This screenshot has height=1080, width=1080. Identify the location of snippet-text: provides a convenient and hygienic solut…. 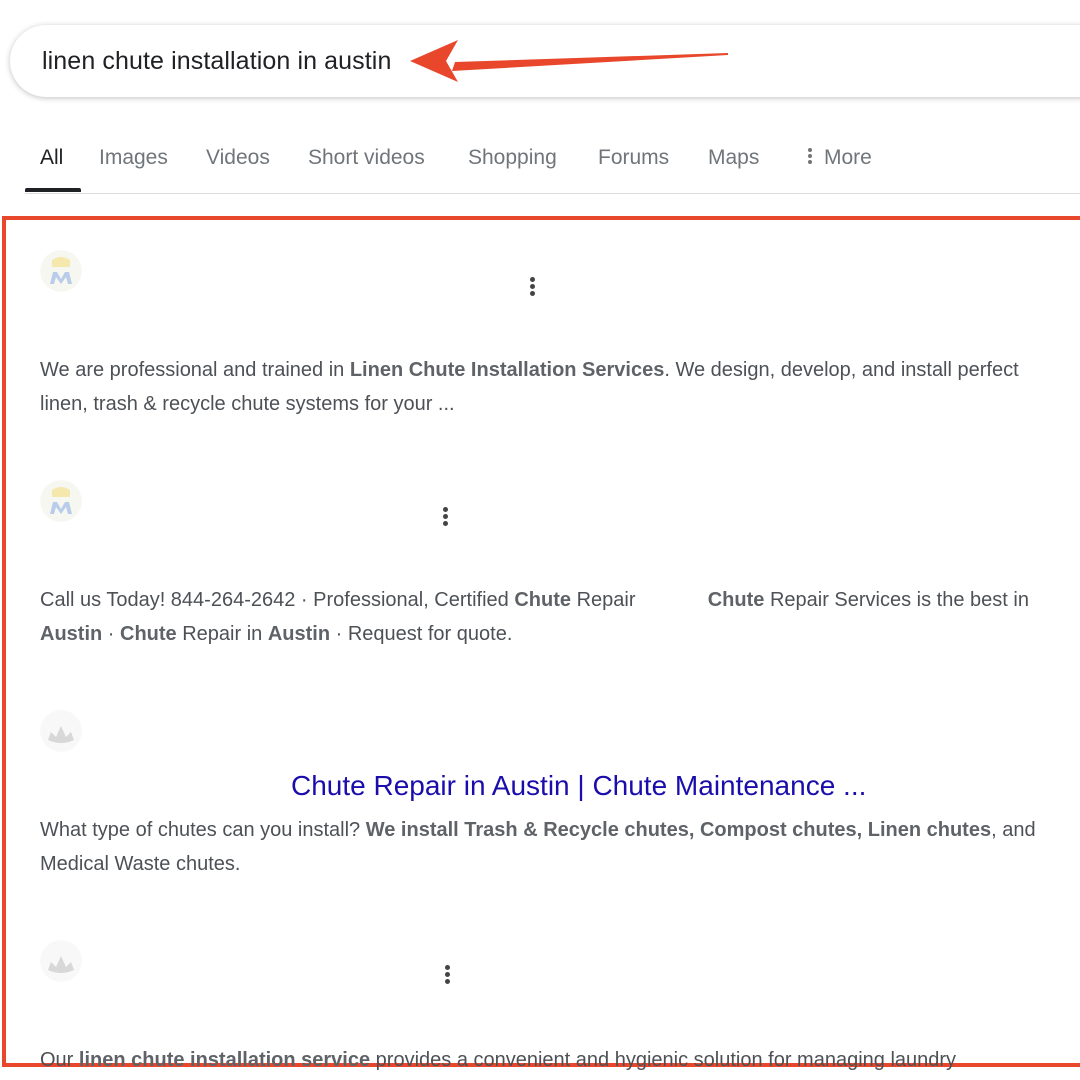
(663, 1060).